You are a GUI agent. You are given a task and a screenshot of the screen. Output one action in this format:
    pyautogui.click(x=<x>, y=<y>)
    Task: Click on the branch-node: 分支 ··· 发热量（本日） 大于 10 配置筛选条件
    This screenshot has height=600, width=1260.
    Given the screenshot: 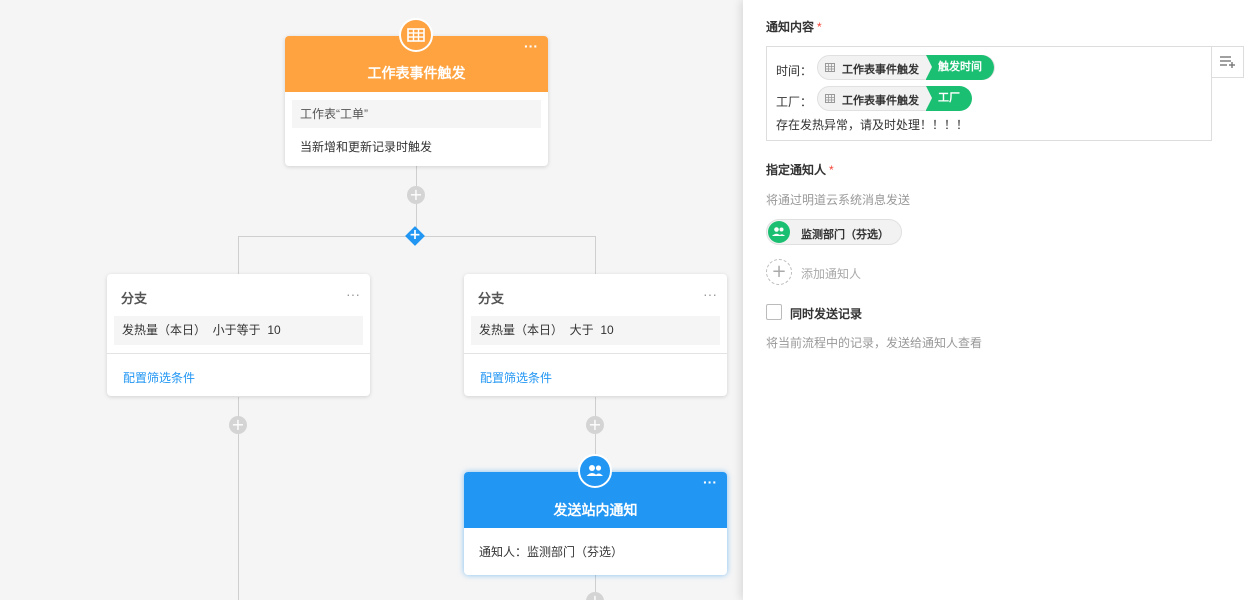 What is the action you would take?
    pyautogui.click(x=595, y=335)
    